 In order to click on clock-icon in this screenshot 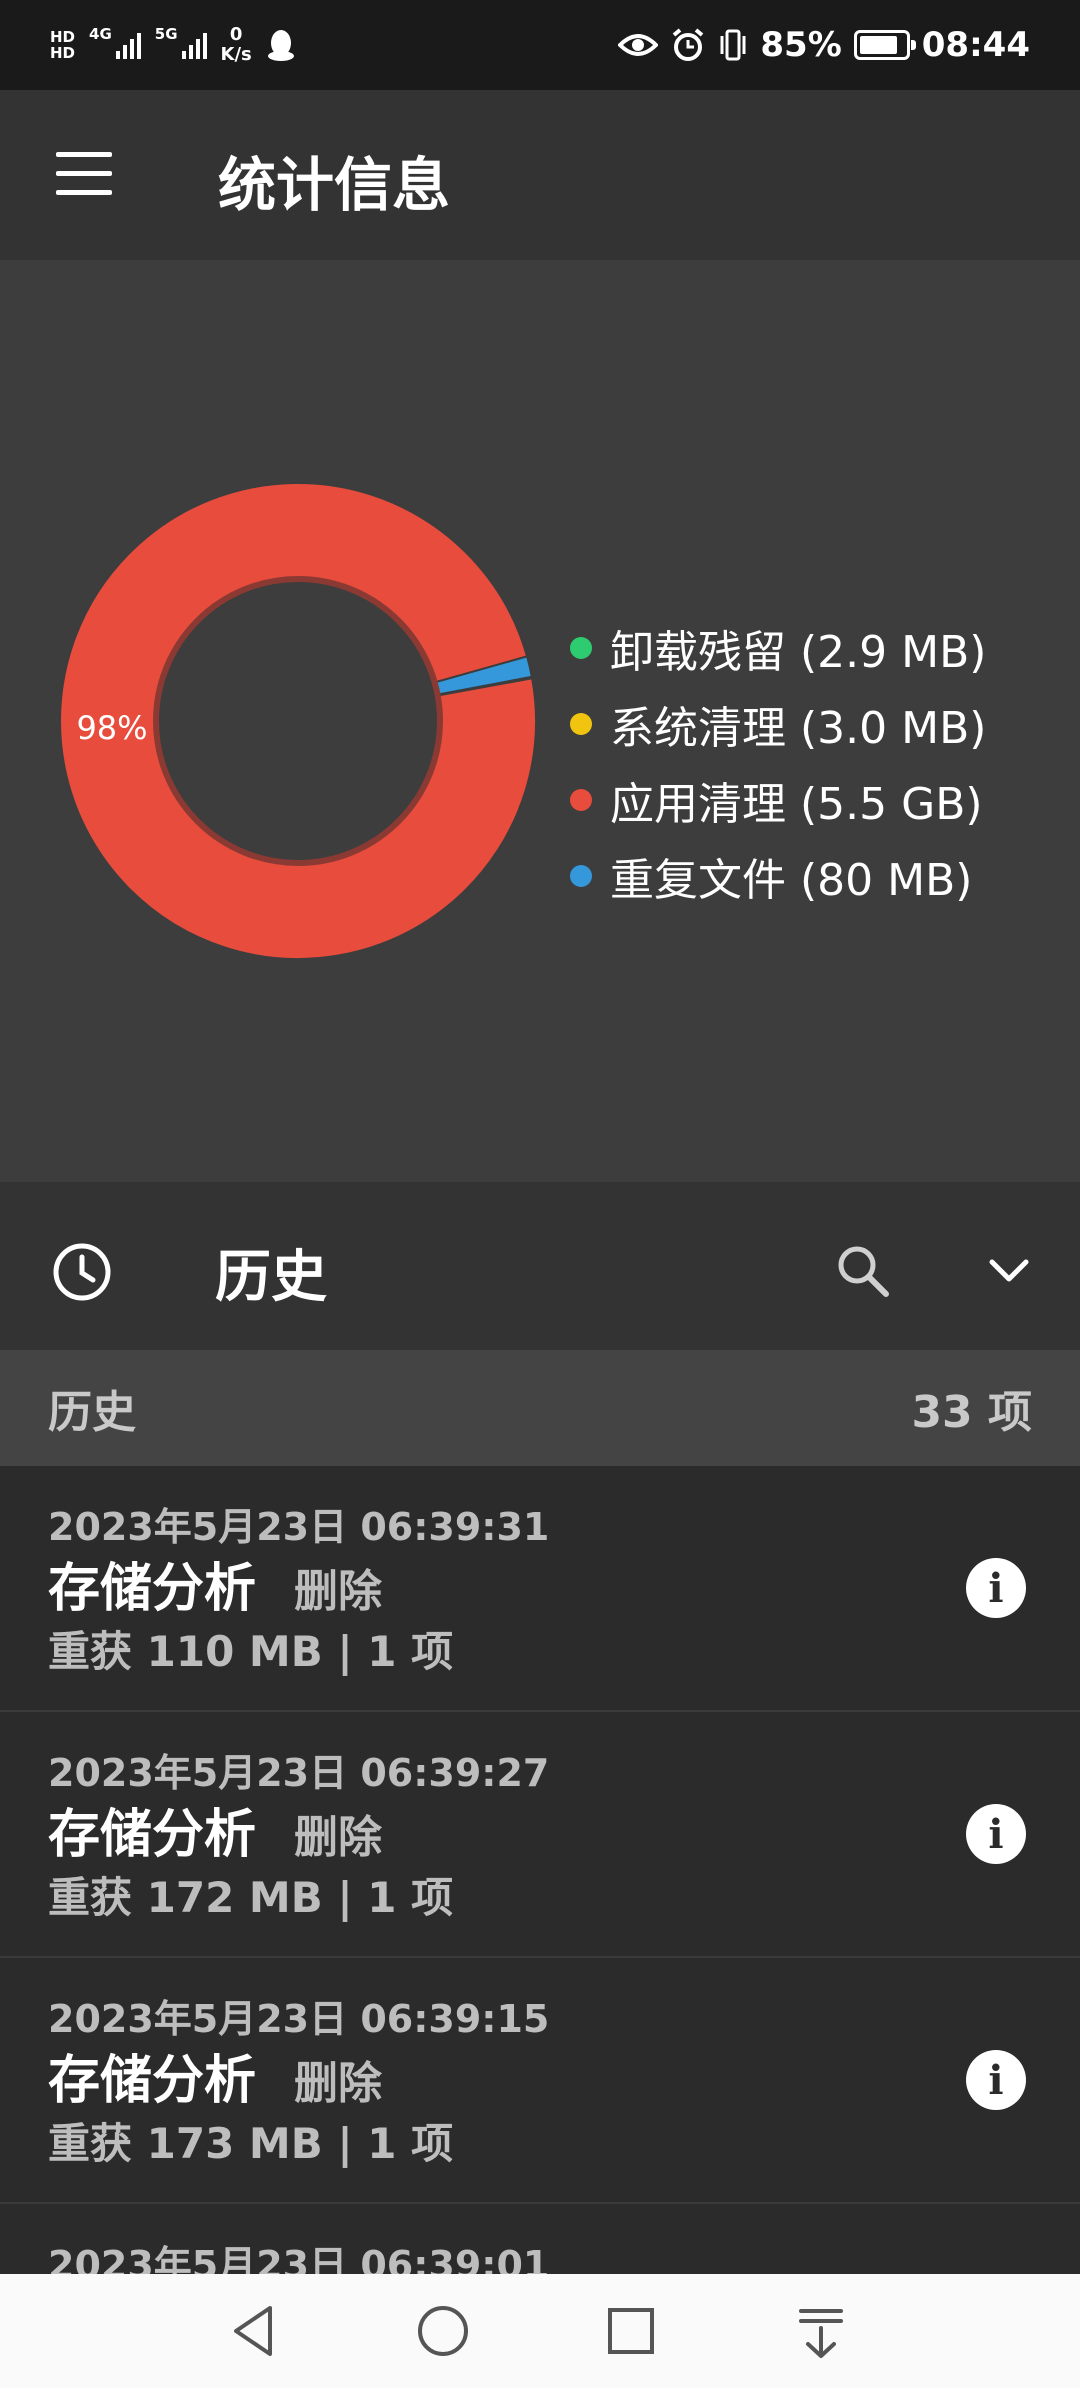, I will do `click(82, 1272)`.